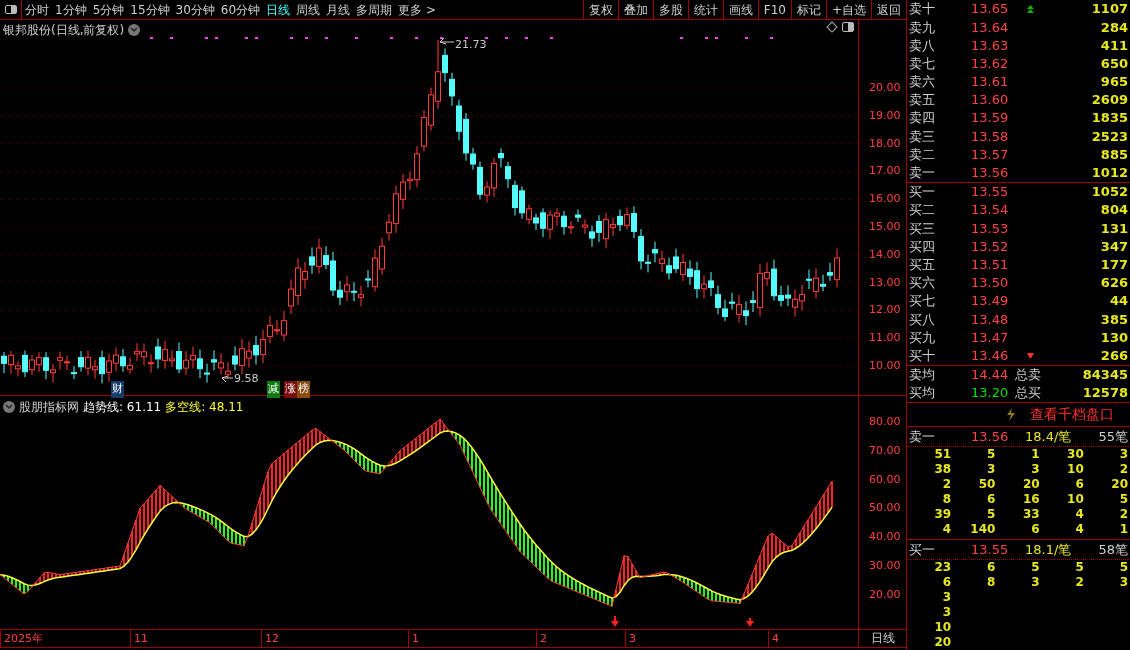 The width and height of the screenshot is (1130, 650). I want to click on time-axis-label: 2, so click(541, 638).